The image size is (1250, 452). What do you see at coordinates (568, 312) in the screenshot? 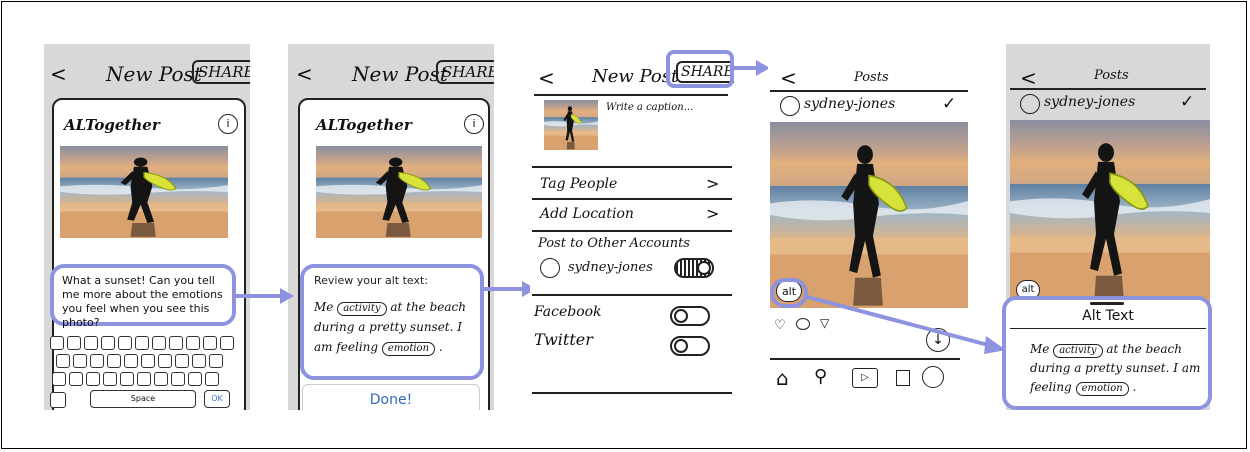
I see `facebook-label: Facebook` at bounding box center [568, 312].